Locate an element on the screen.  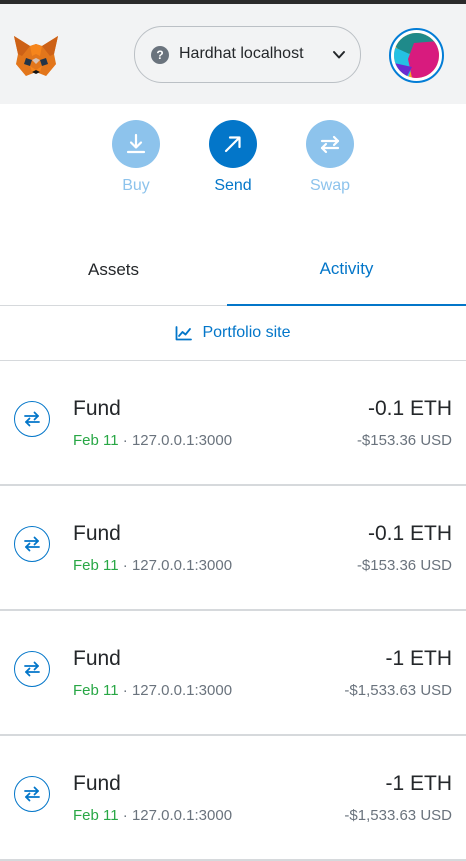
network-selector: ? Hardhat localhost is located at coordinates (247, 54).